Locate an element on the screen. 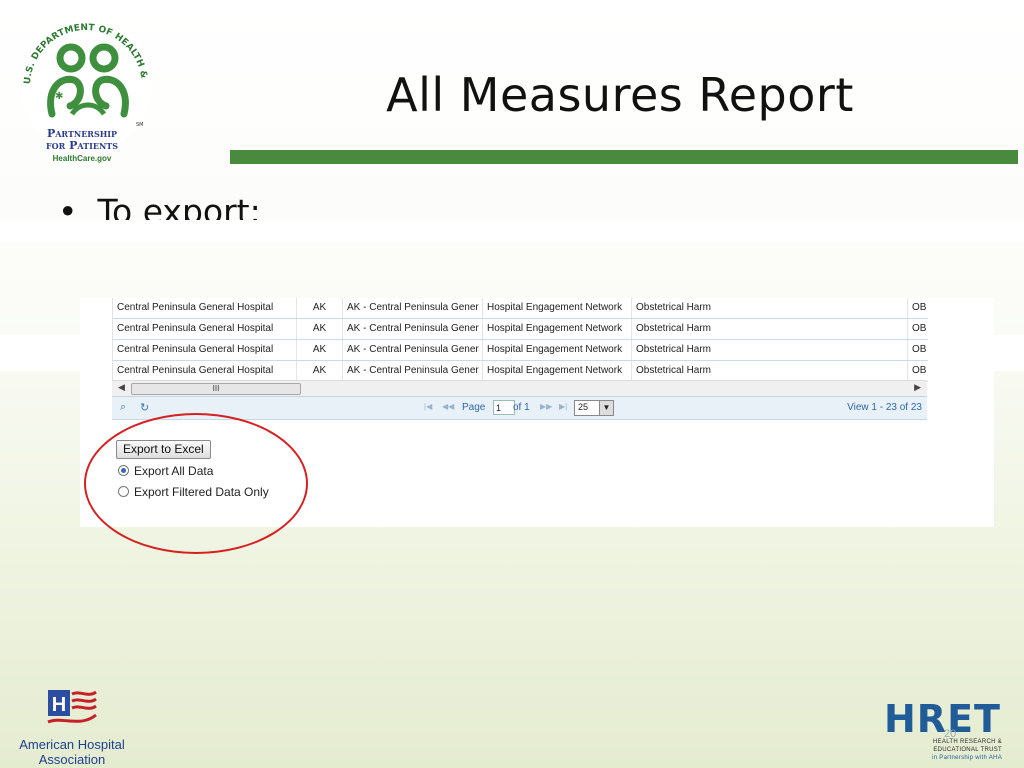 This screenshot has height=768, width=1024. radio-selected-icon is located at coordinates (123, 470).